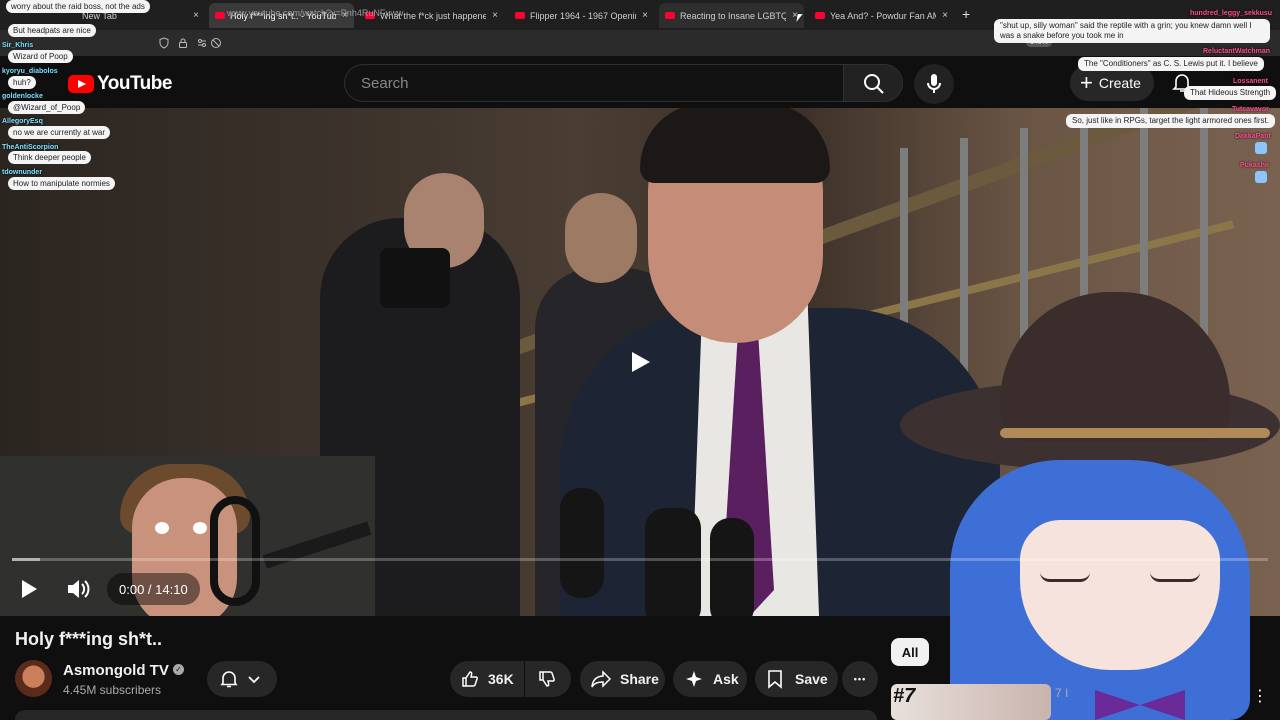 The height and width of the screenshot is (720, 1280). What do you see at coordinates (134, 83) in the screenshot?
I see `logo-text: YouTube` at bounding box center [134, 83].